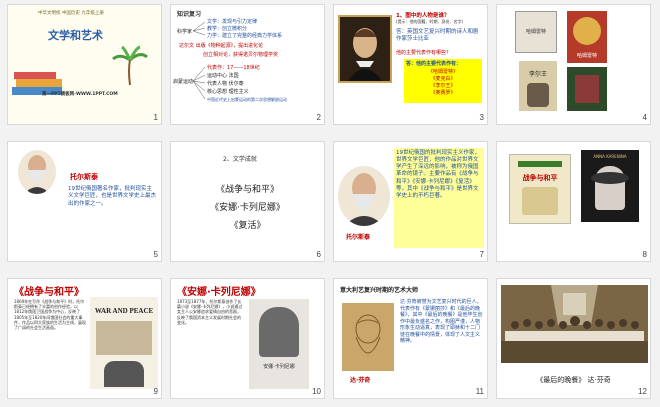 Image resolution: width=660 pixels, height=407 pixels. What do you see at coordinates (185, 32) in the screenshot?
I see `branch-label-scientist: 科学家` at bounding box center [185, 32].